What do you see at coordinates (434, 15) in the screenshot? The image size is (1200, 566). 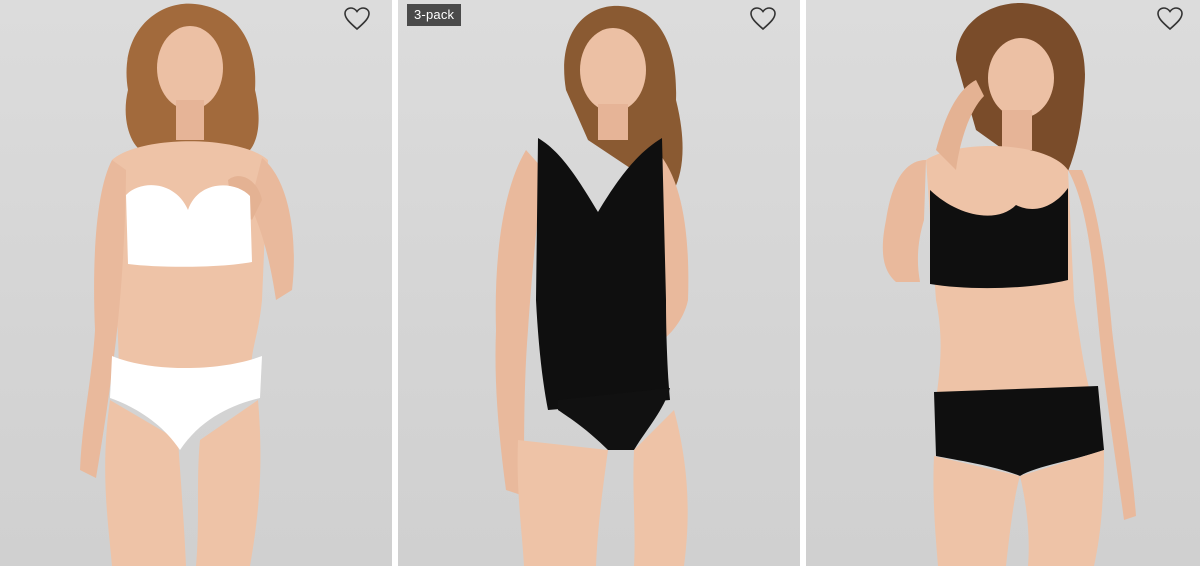 I see `pack-badge: 3-pack` at bounding box center [434, 15].